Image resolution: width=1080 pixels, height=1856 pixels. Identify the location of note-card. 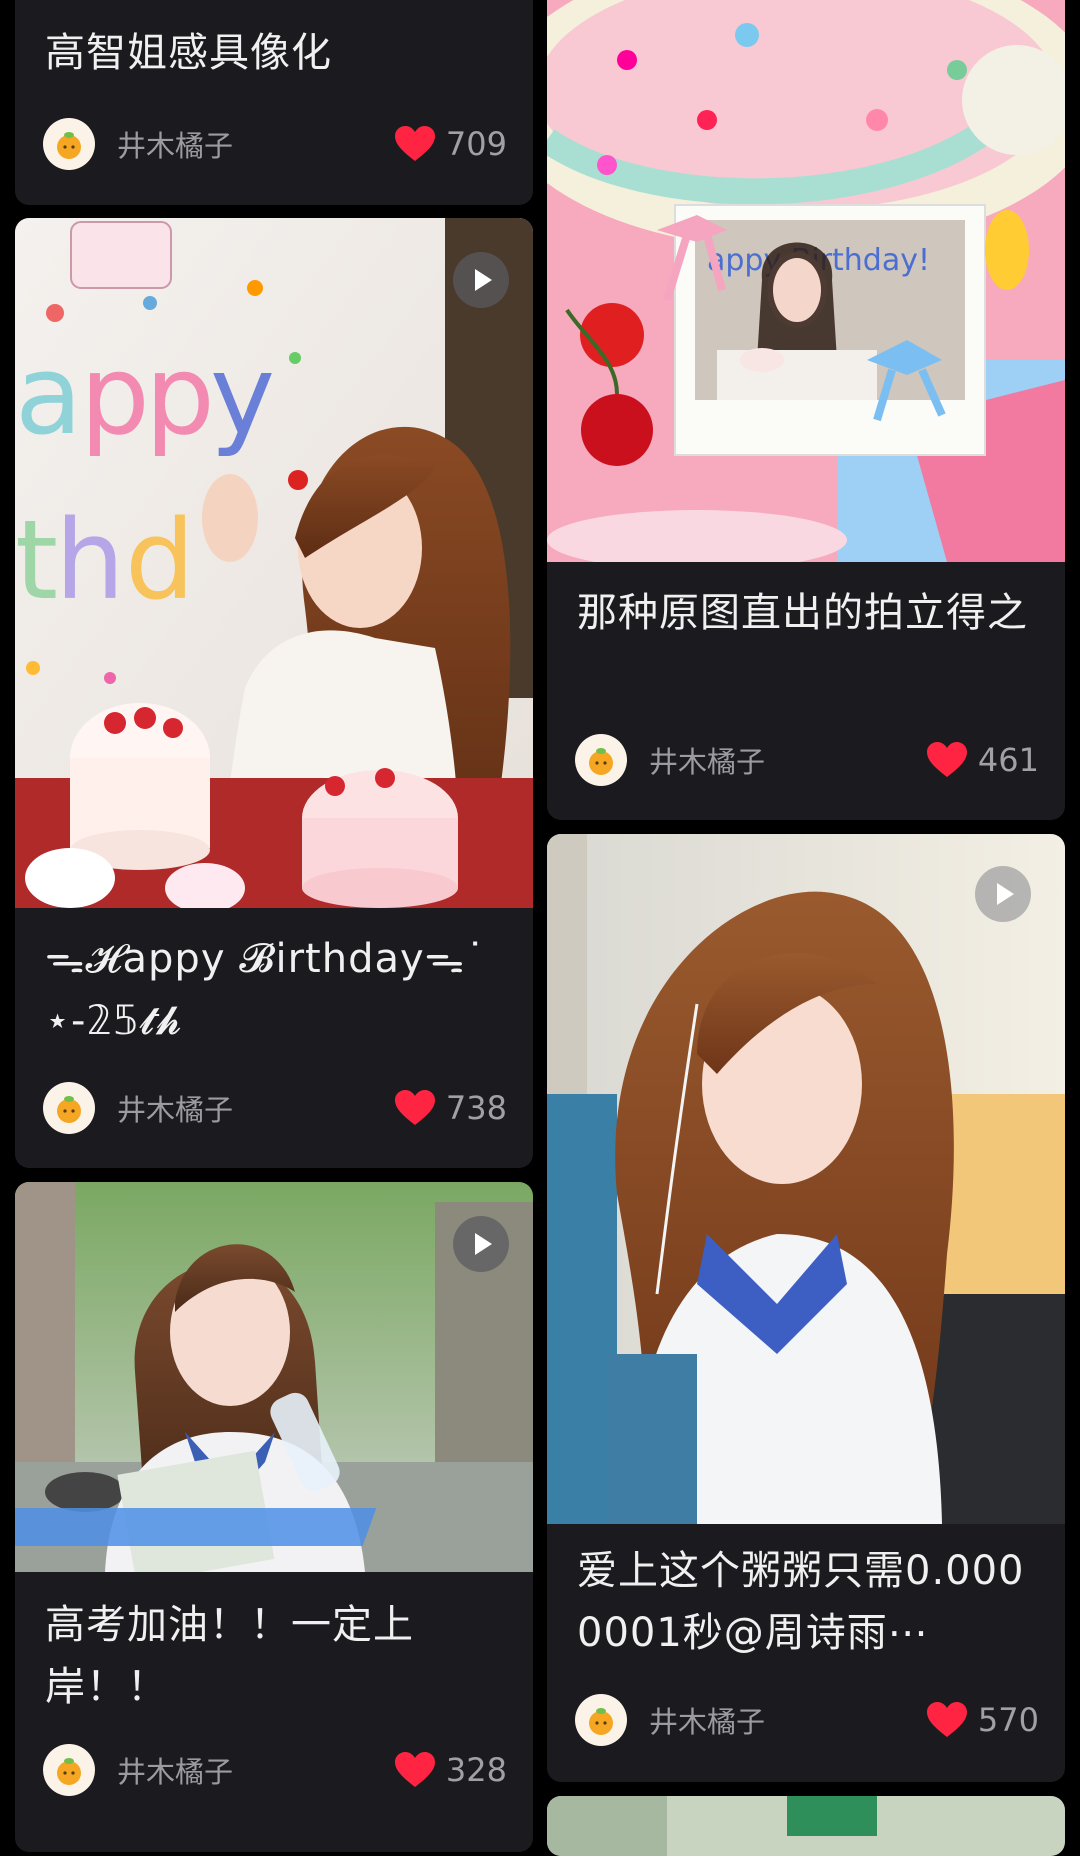
(806, 1826).